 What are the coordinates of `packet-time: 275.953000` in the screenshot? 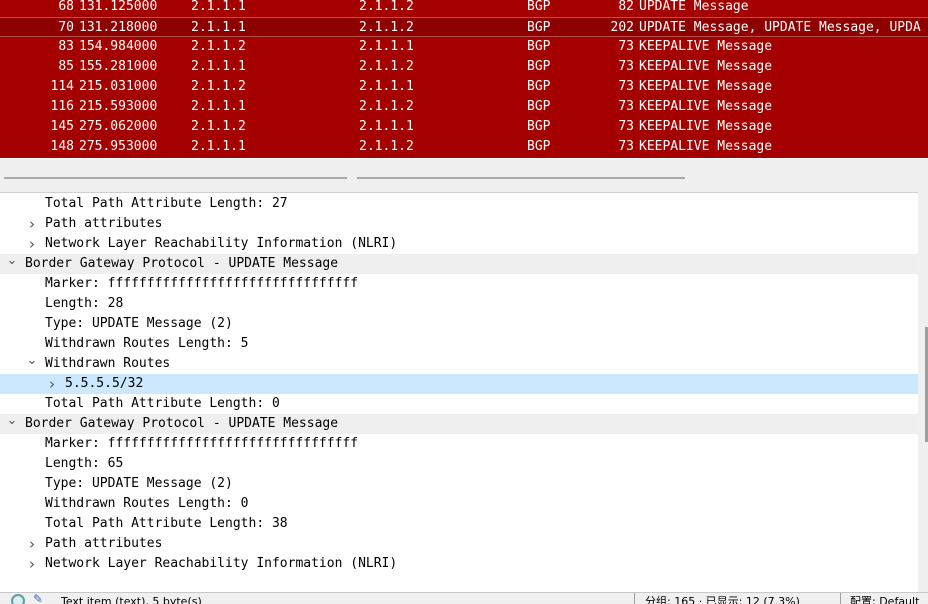 It's located at (118, 146).